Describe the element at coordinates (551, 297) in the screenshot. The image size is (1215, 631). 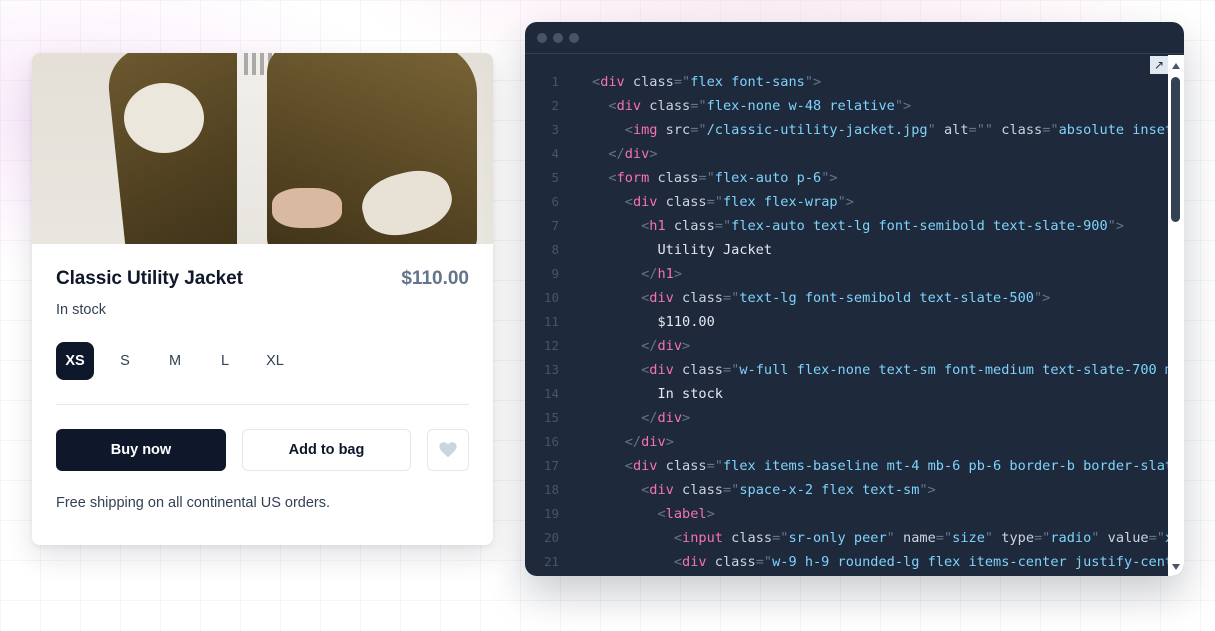
I see `line-number: 10` at that location.